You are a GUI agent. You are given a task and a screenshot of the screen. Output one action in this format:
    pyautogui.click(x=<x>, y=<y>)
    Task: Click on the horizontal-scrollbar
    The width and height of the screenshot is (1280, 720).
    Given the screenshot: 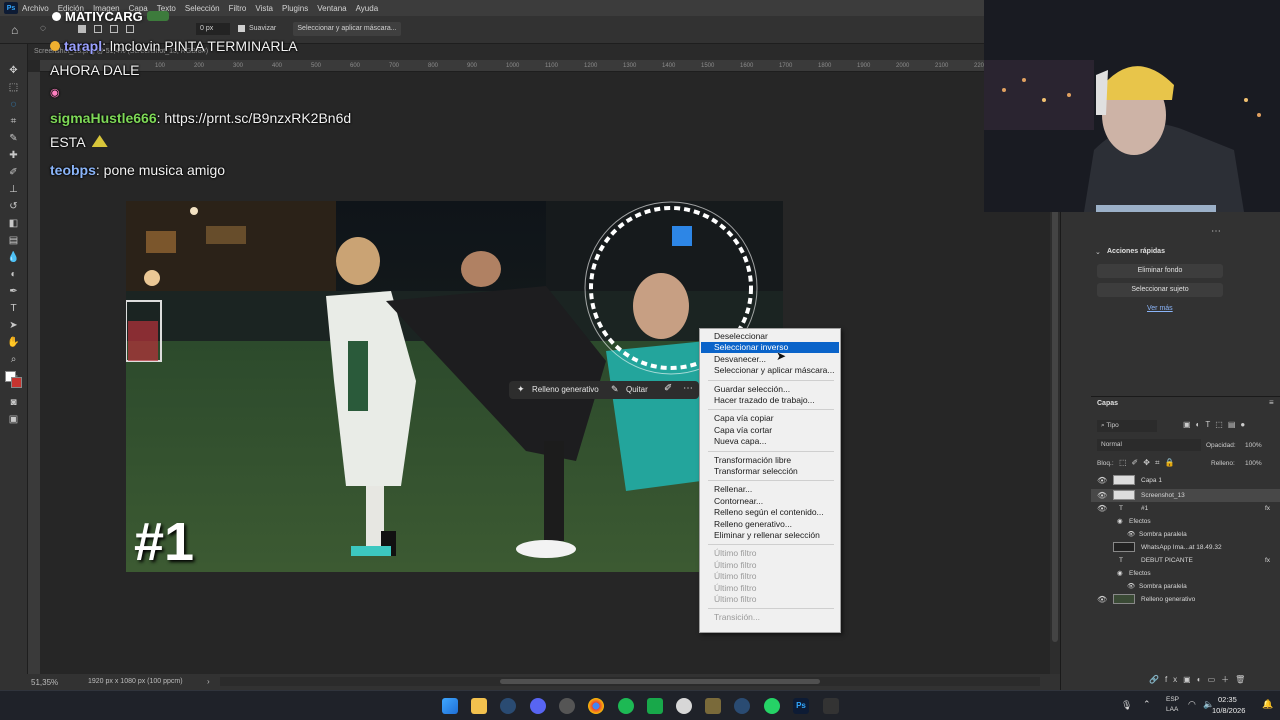 What is the action you would take?
    pyautogui.click(x=630, y=681)
    